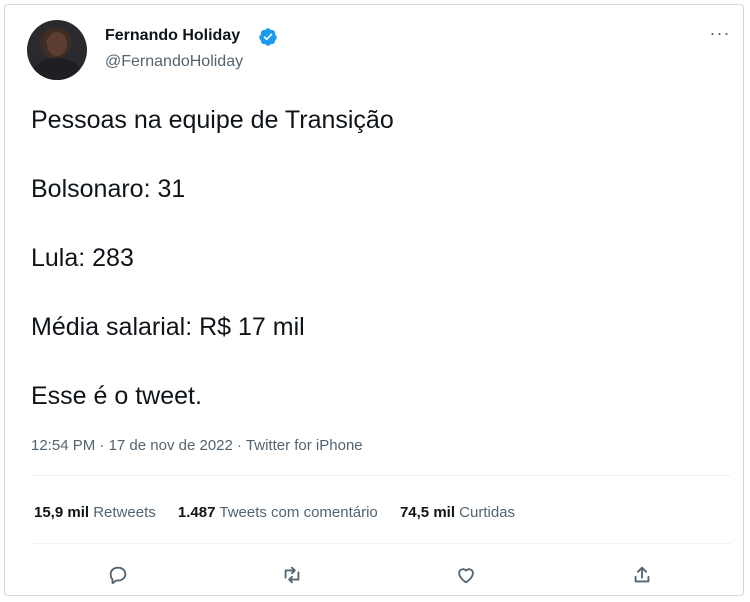 The image size is (750, 602). Describe the element at coordinates (57, 44) in the screenshot. I see `avatar-face` at that location.